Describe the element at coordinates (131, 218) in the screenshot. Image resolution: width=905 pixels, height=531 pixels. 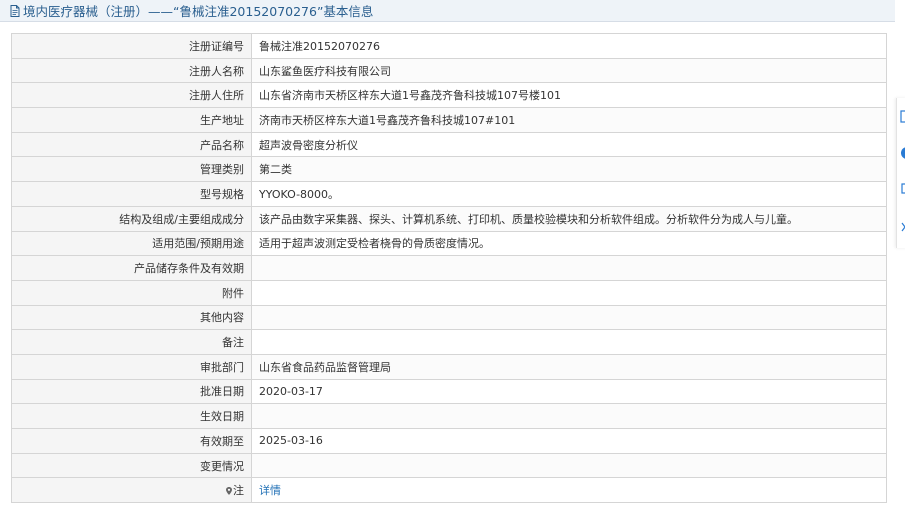
I see `field-label: 结构及组成/主要组成成分` at that location.